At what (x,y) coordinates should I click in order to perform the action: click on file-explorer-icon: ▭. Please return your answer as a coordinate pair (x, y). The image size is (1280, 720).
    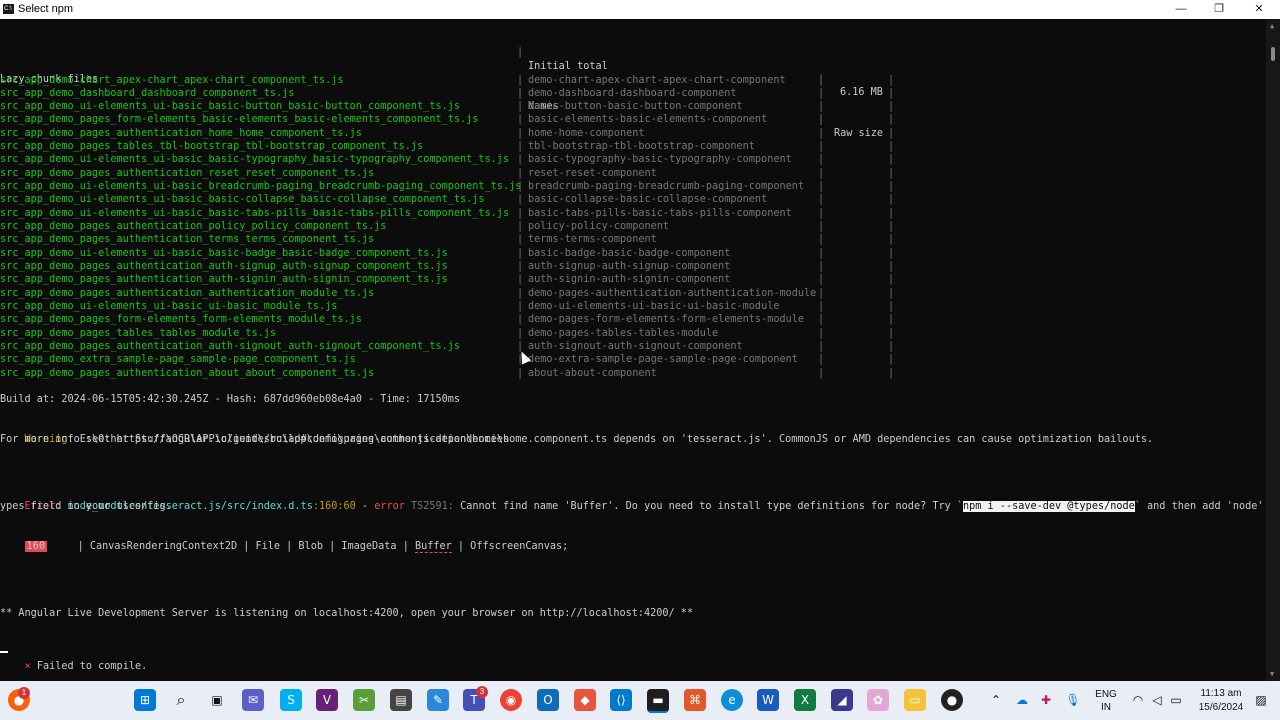
    Looking at the image, I should click on (915, 700).